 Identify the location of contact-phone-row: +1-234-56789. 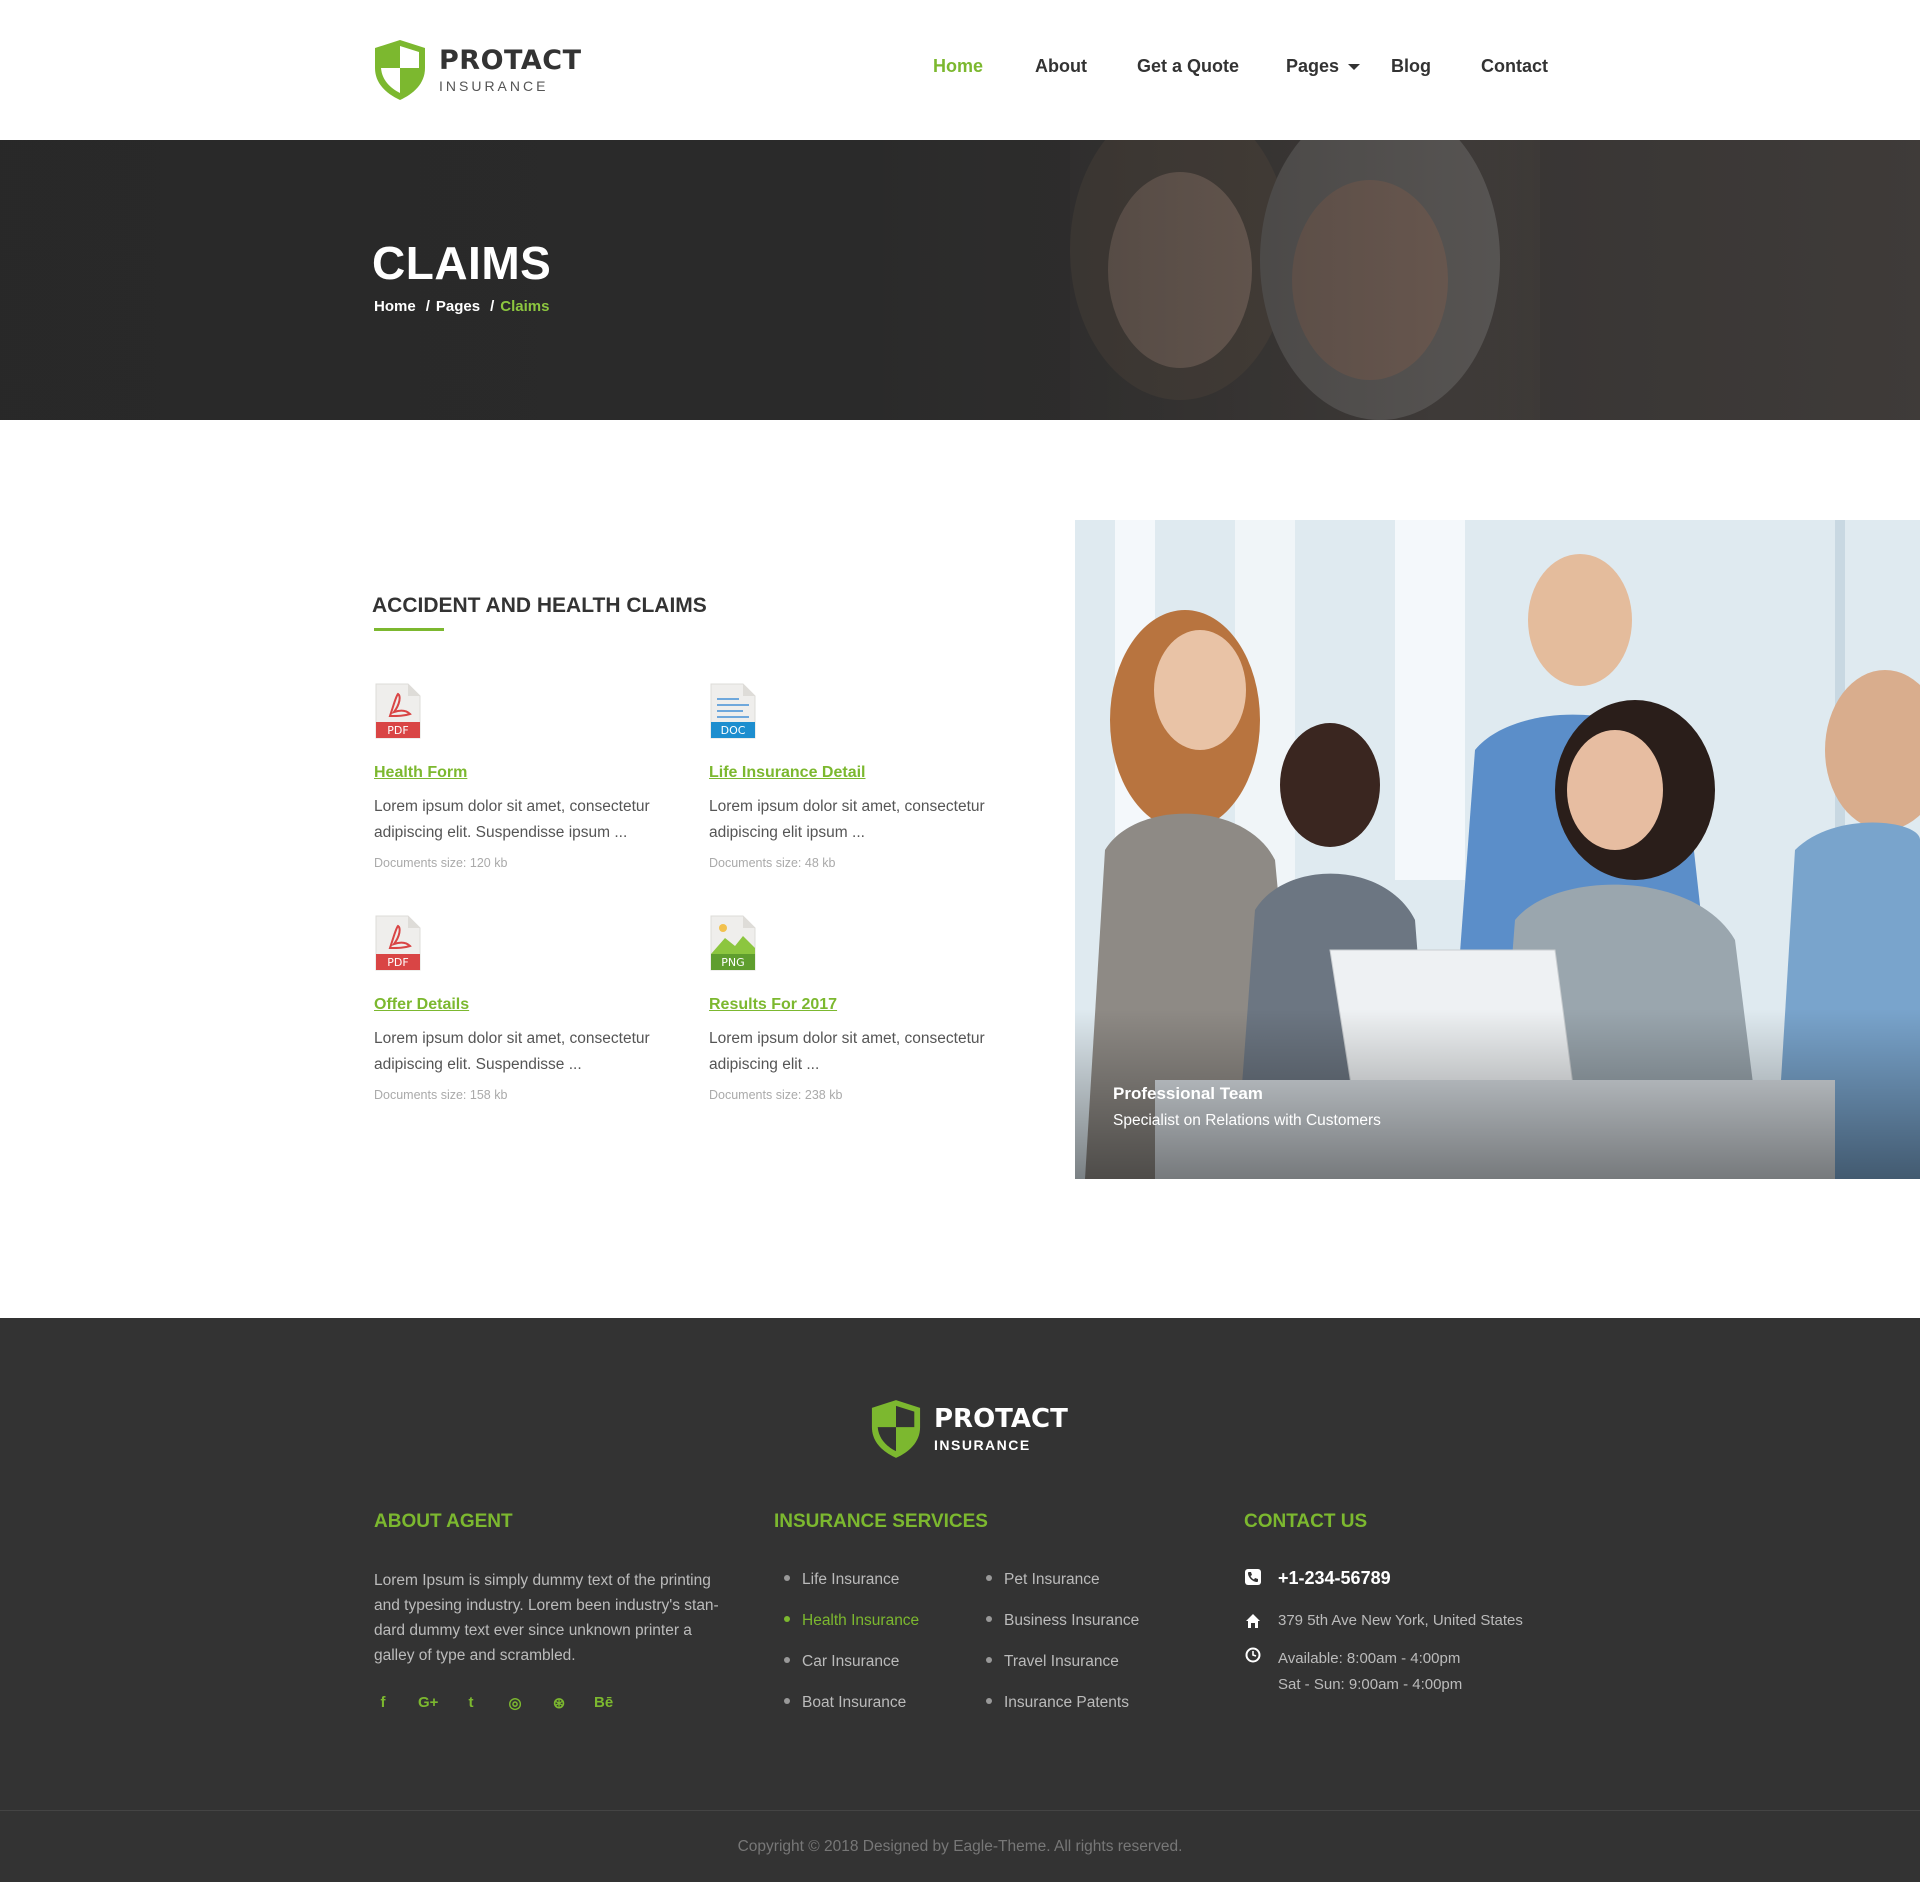
(1317, 1578).